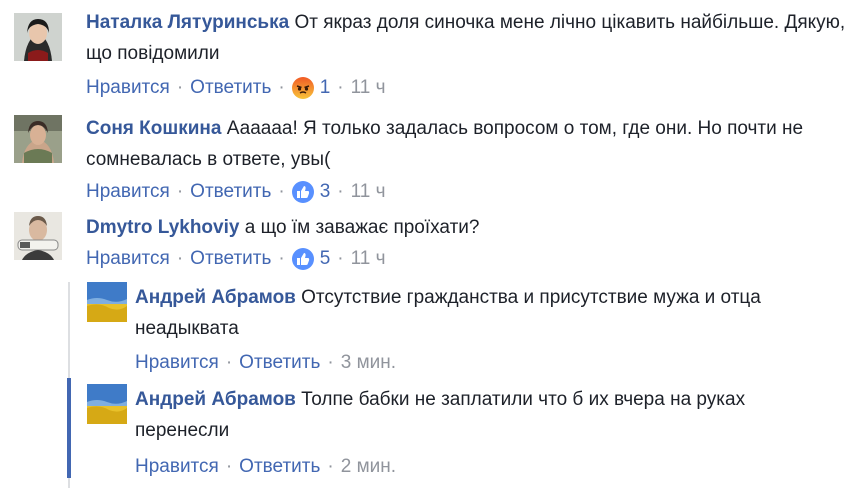 Image resolution: width=866 pixels, height=488 pixels. What do you see at coordinates (187, 22) in the screenshot?
I see `comment-author: Наталка Лятуринська` at bounding box center [187, 22].